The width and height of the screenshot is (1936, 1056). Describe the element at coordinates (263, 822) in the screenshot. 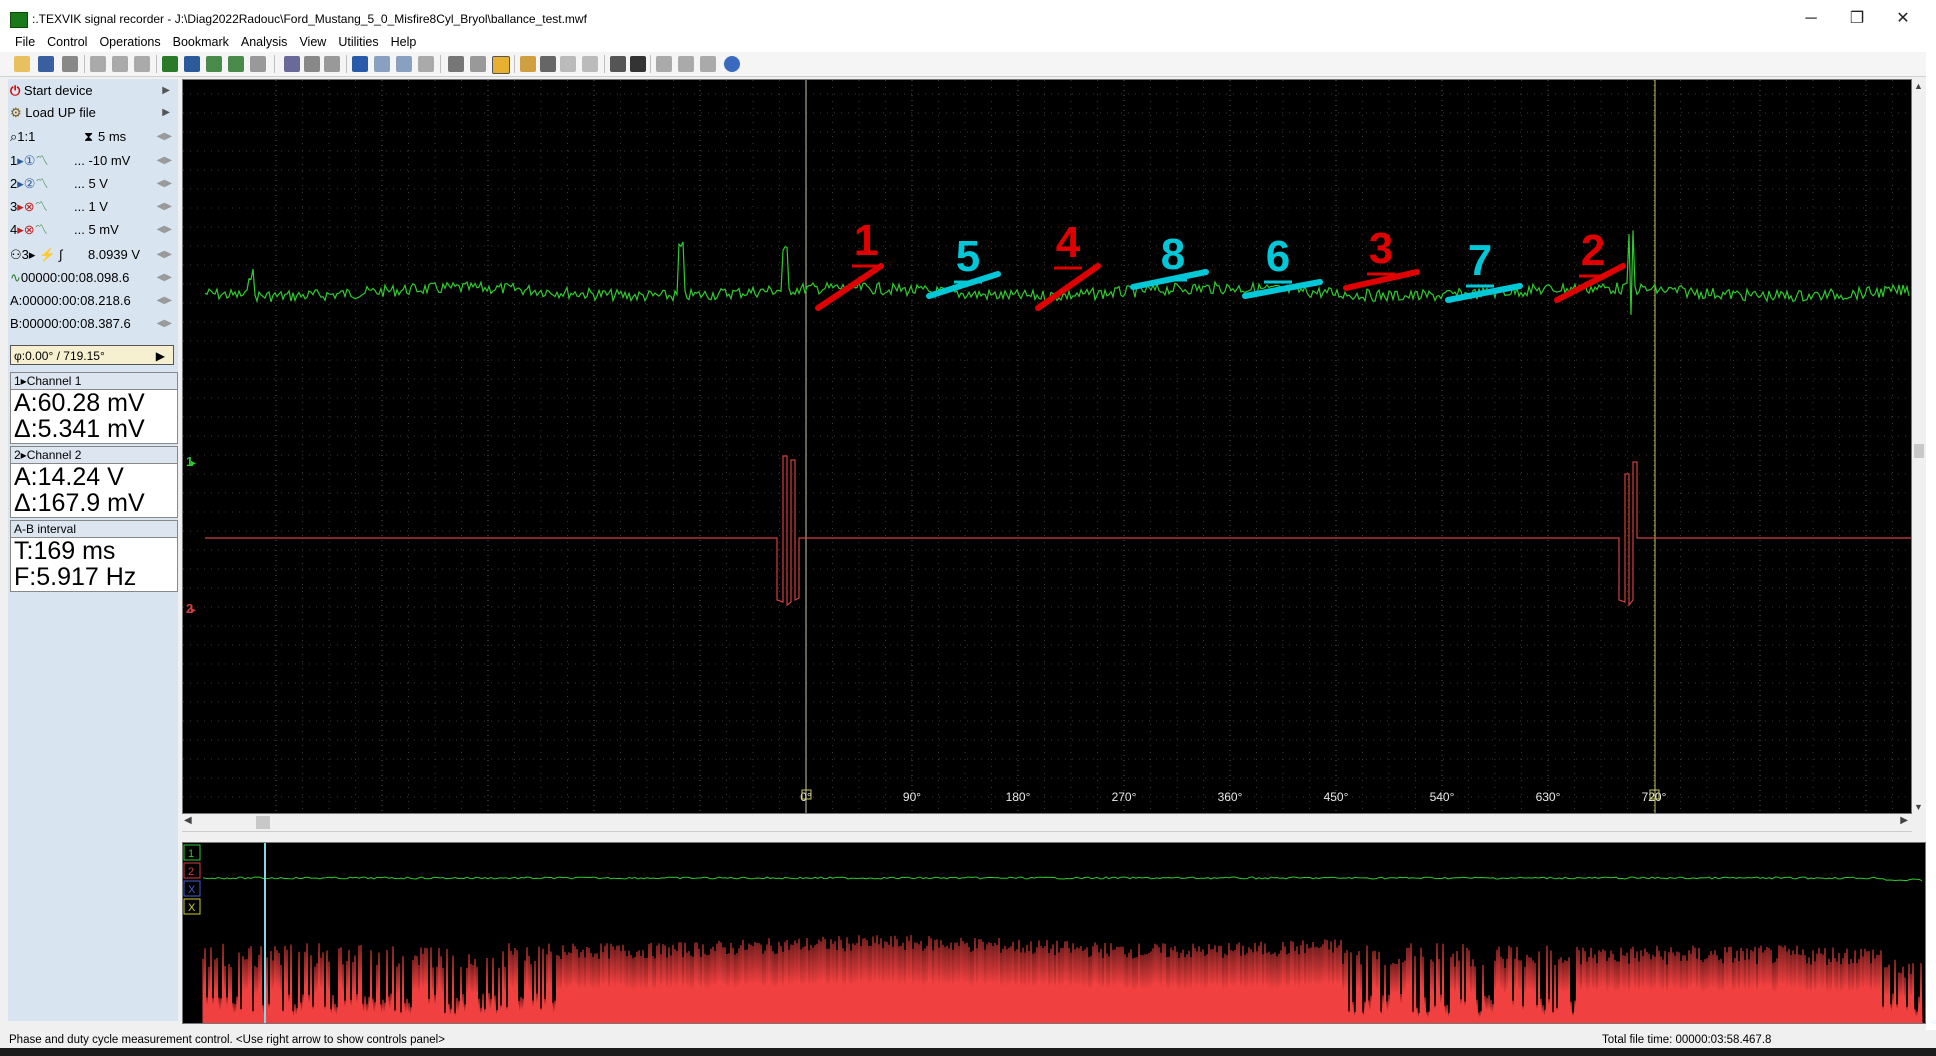

I see `hscroll-thumb` at that location.